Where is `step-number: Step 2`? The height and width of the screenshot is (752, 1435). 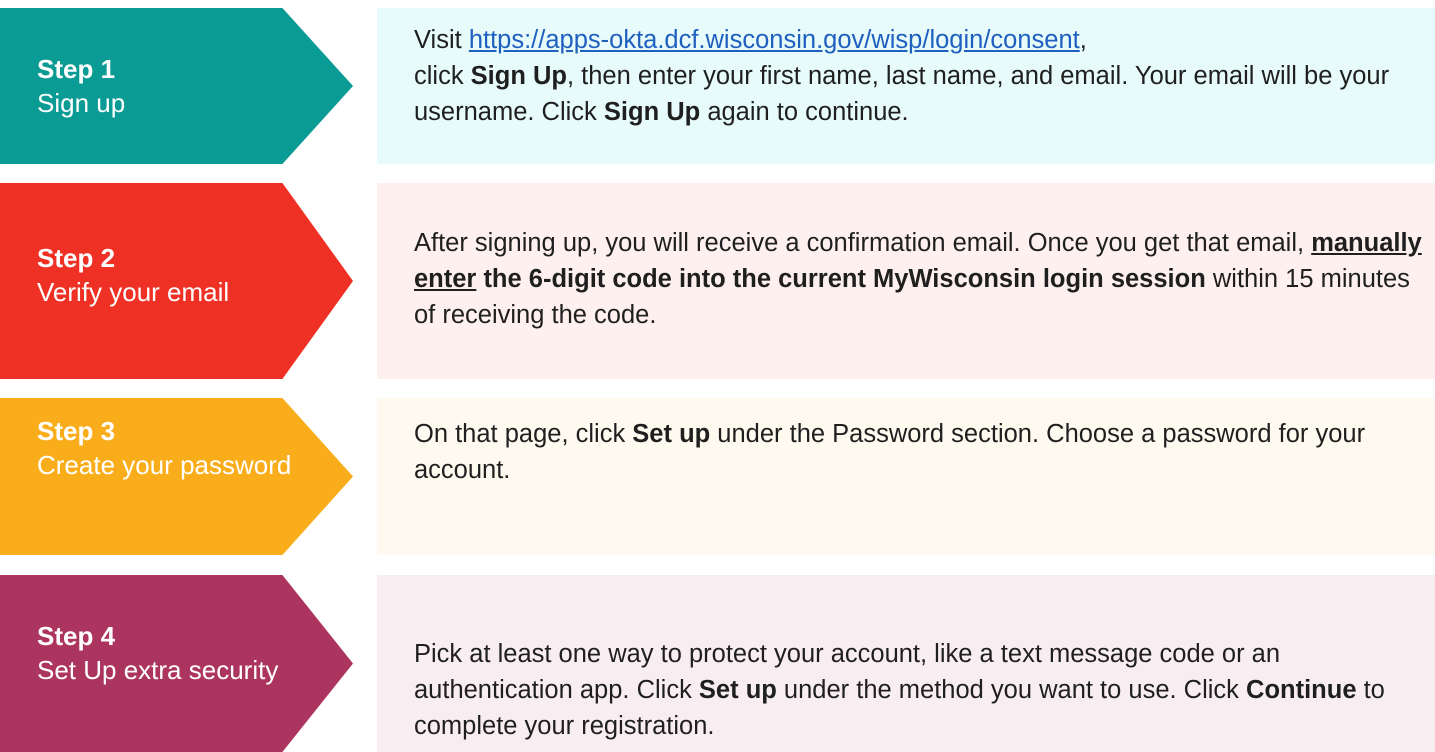
step-number: Step 2 is located at coordinates (76, 258).